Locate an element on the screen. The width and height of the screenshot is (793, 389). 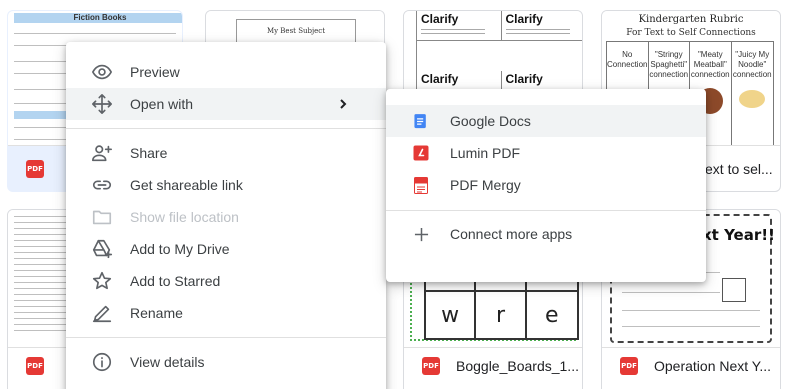
folder-icon is located at coordinates (102, 217).